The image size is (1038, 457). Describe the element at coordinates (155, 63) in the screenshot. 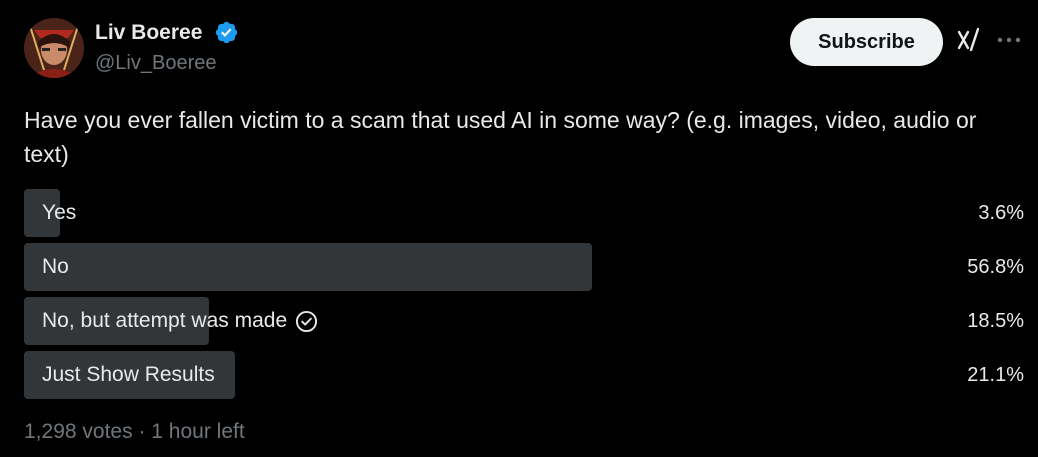

I see `author-handle: @Liv_Boeree` at that location.